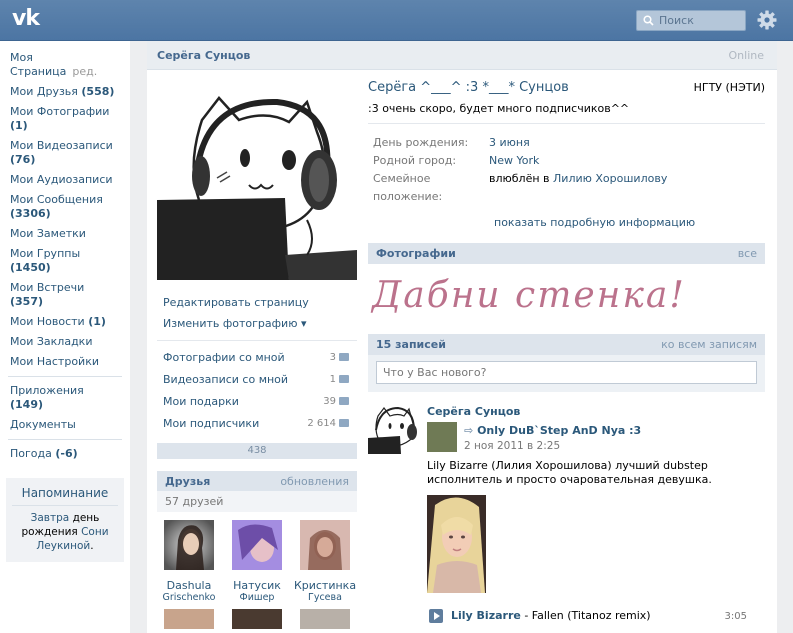  What do you see at coordinates (257, 451) in the screenshot?
I see `rating-bar: 438` at bounding box center [257, 451].